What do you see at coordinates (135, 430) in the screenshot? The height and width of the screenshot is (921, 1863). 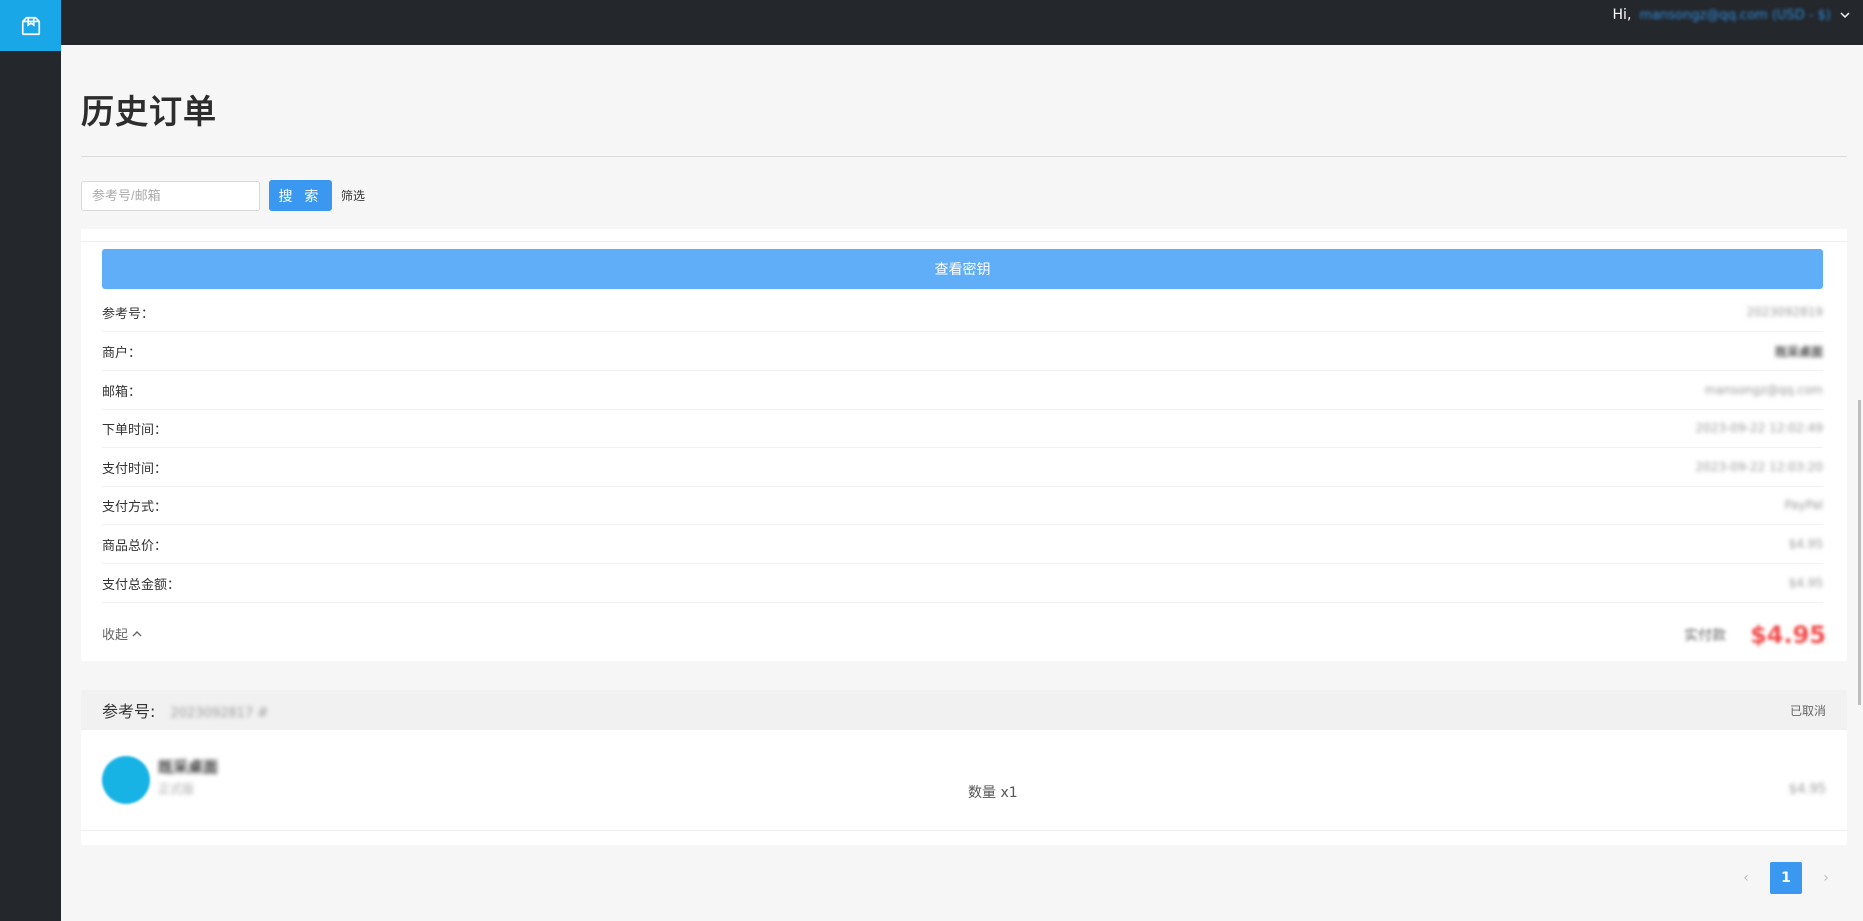 I see `detail-label: 下单时间：` at bounding box center [135, 430].